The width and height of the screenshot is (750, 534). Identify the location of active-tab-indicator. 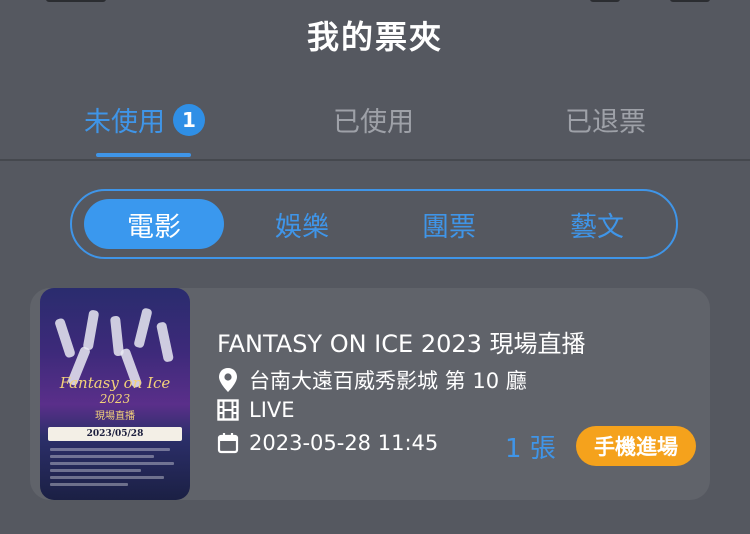
(143, 155).